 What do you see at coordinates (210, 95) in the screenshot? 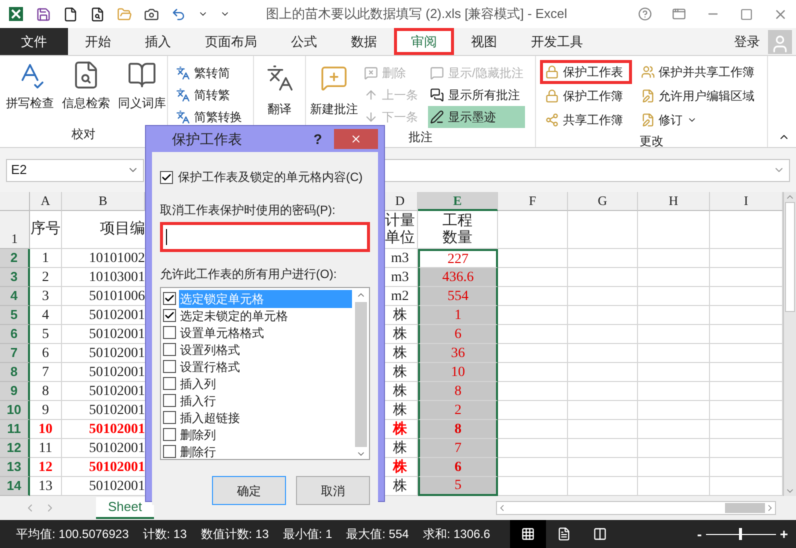
I see `ribbon-button: 简转繁` at bounding box center [210, 95].